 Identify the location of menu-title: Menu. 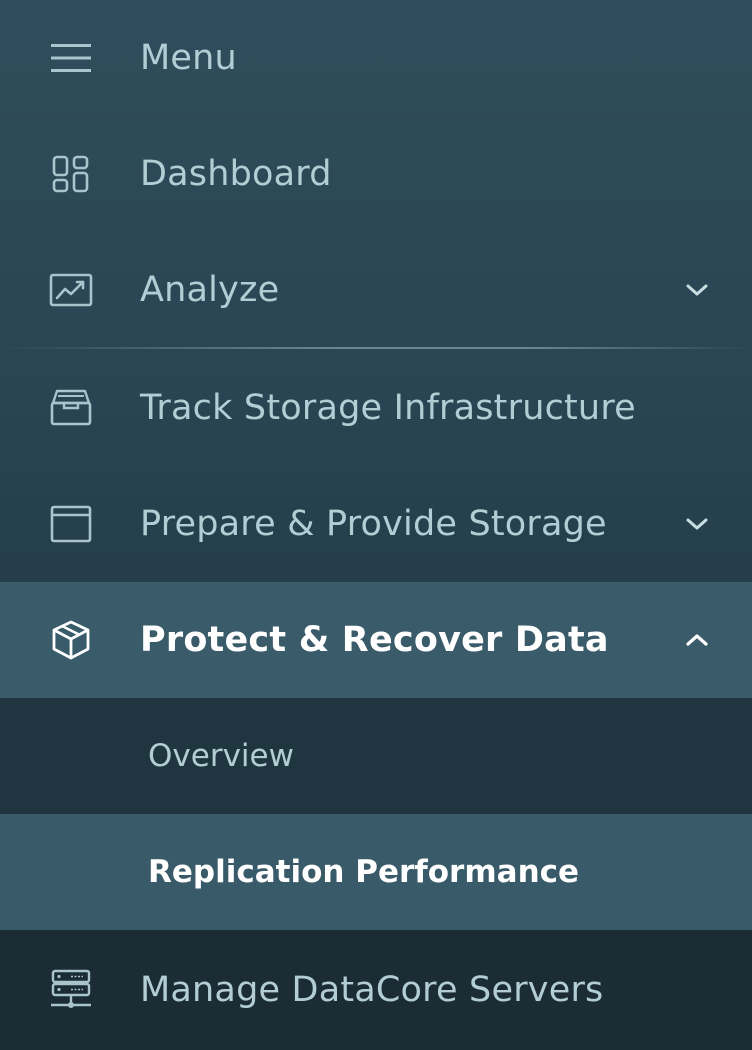
(188, 58).